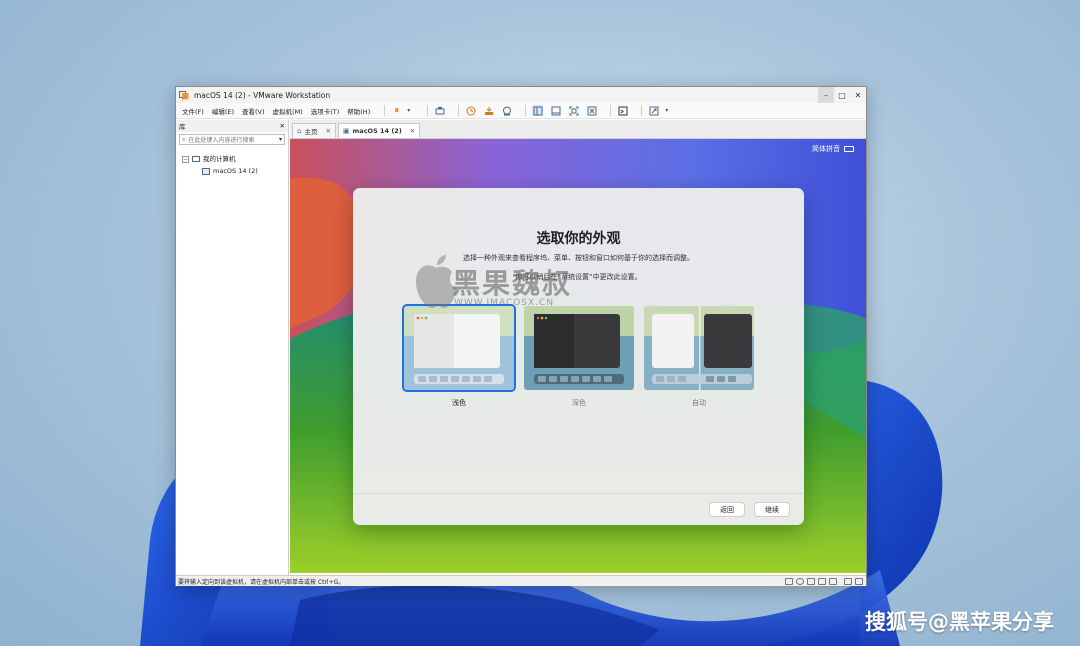 Image resolution: width=1080 pixels, height=646 pixels. I want to click on fullscreen-icon, so click(573, 110).